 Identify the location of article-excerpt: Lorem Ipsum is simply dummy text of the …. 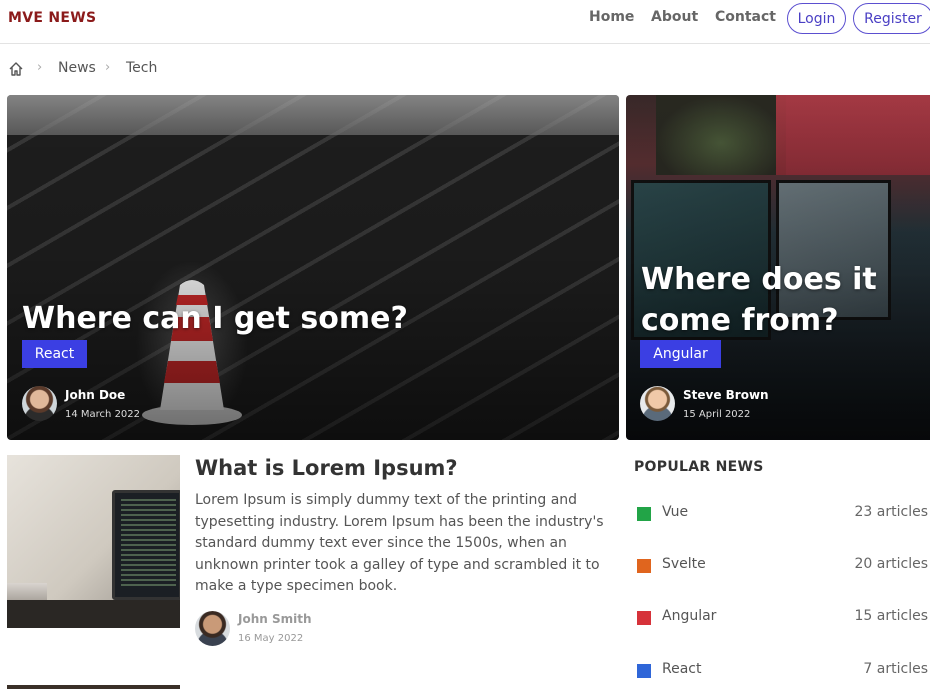
(399, 543).